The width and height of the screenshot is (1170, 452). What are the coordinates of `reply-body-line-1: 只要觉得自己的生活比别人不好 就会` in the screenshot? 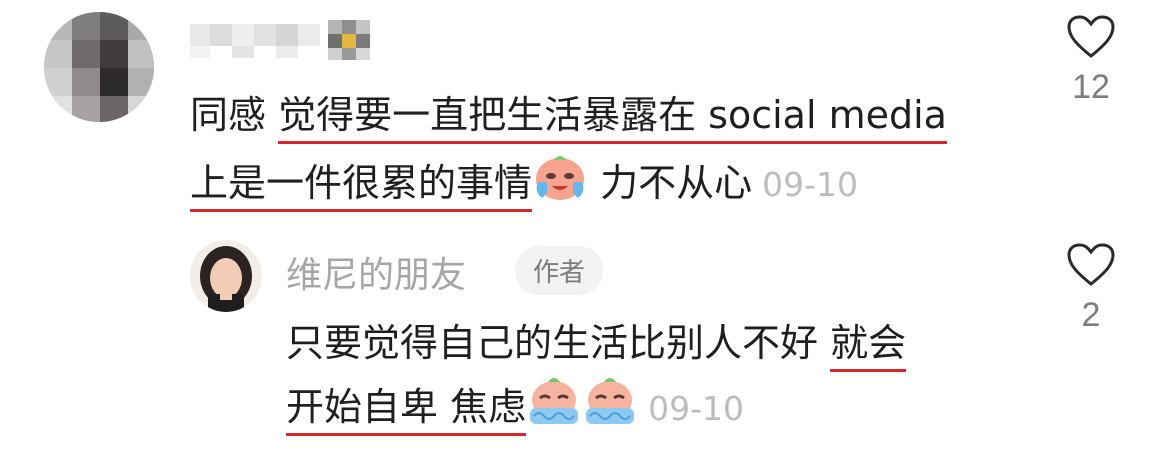 It's located at (596, 342).